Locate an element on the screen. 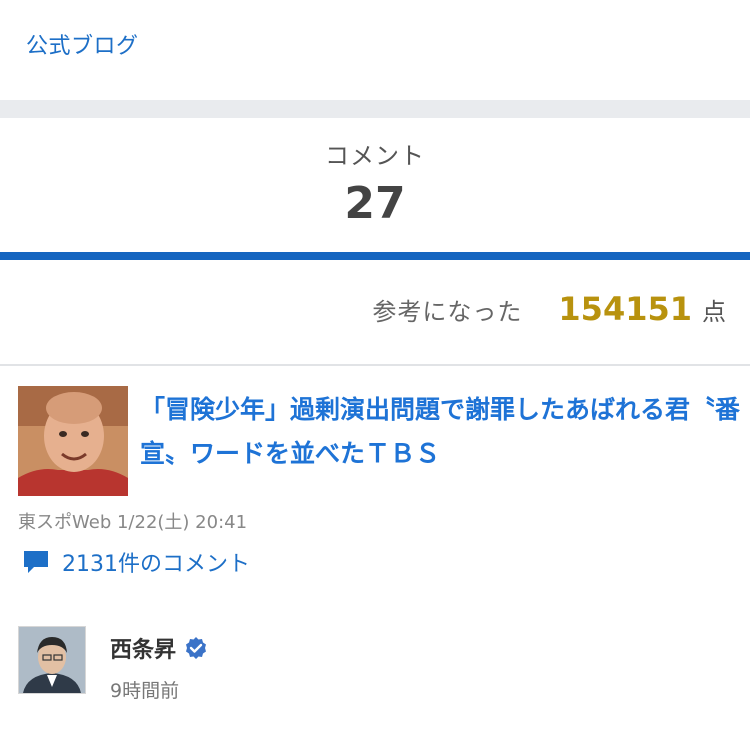 The height and width of the screenshot is (751, 750). author-name-row: 西条昇 is located at coordinates (159, 648).